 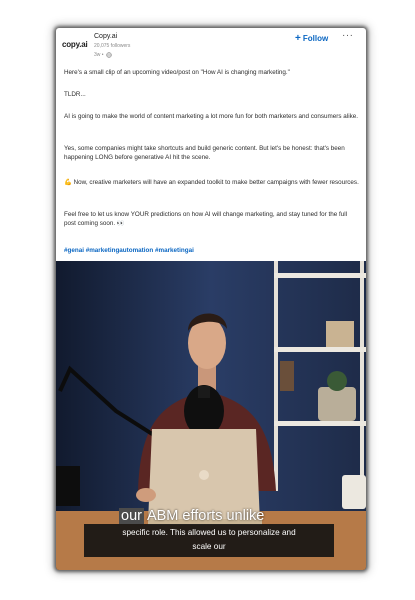 I want to click on follow-button: + Follow, so click(x=312, y=38).